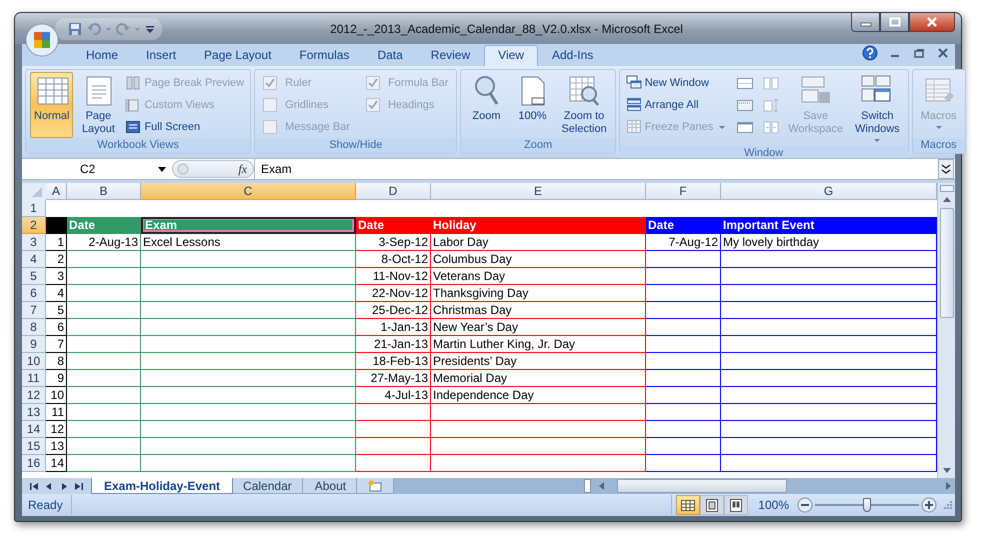  I want to click on column-header: C, so click(248, 191).